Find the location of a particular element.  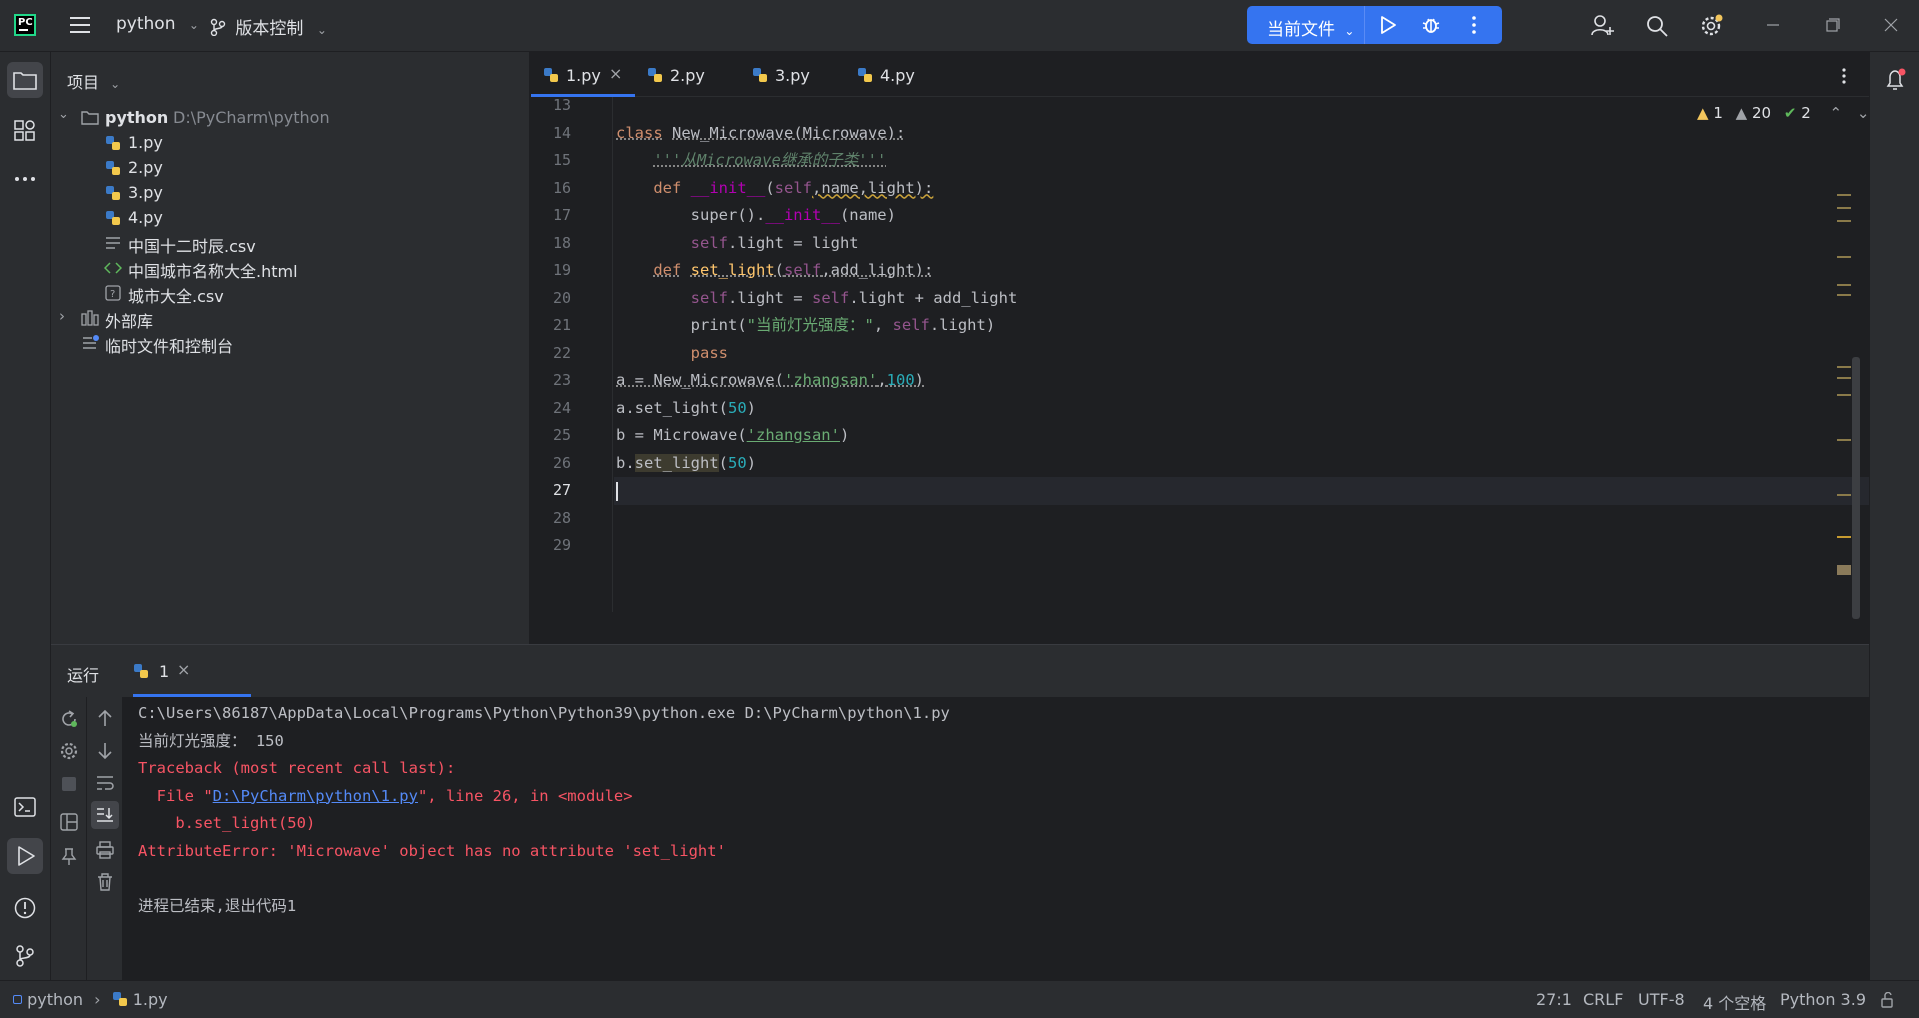

code-line: self.light = light is located at coordinates (737, 244).